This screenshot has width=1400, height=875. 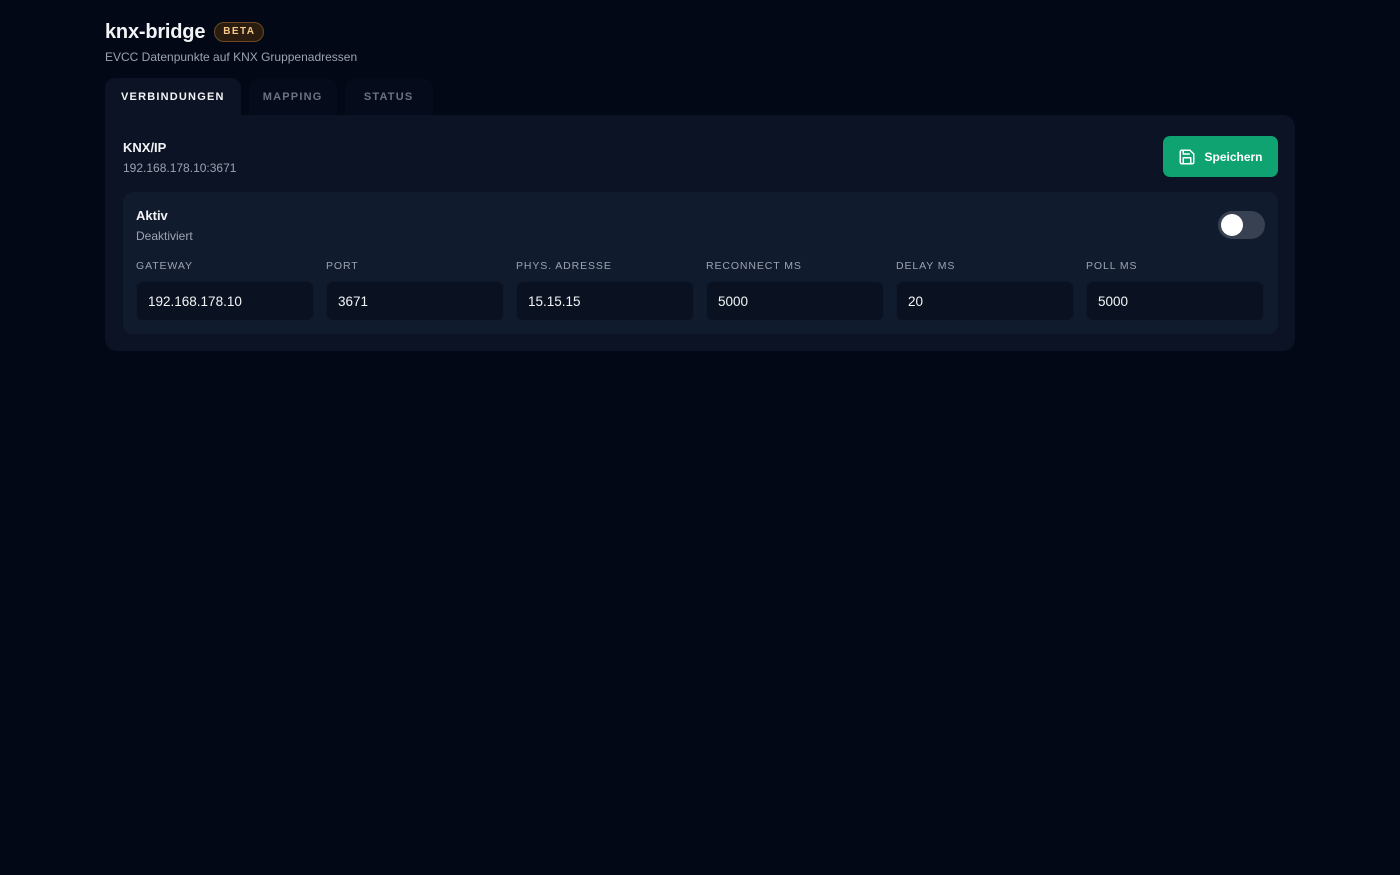 What do you see at coordinates (152, 215) in the screenshot?
I see `active-title: Aktiv` at bounding box center [152, 215].